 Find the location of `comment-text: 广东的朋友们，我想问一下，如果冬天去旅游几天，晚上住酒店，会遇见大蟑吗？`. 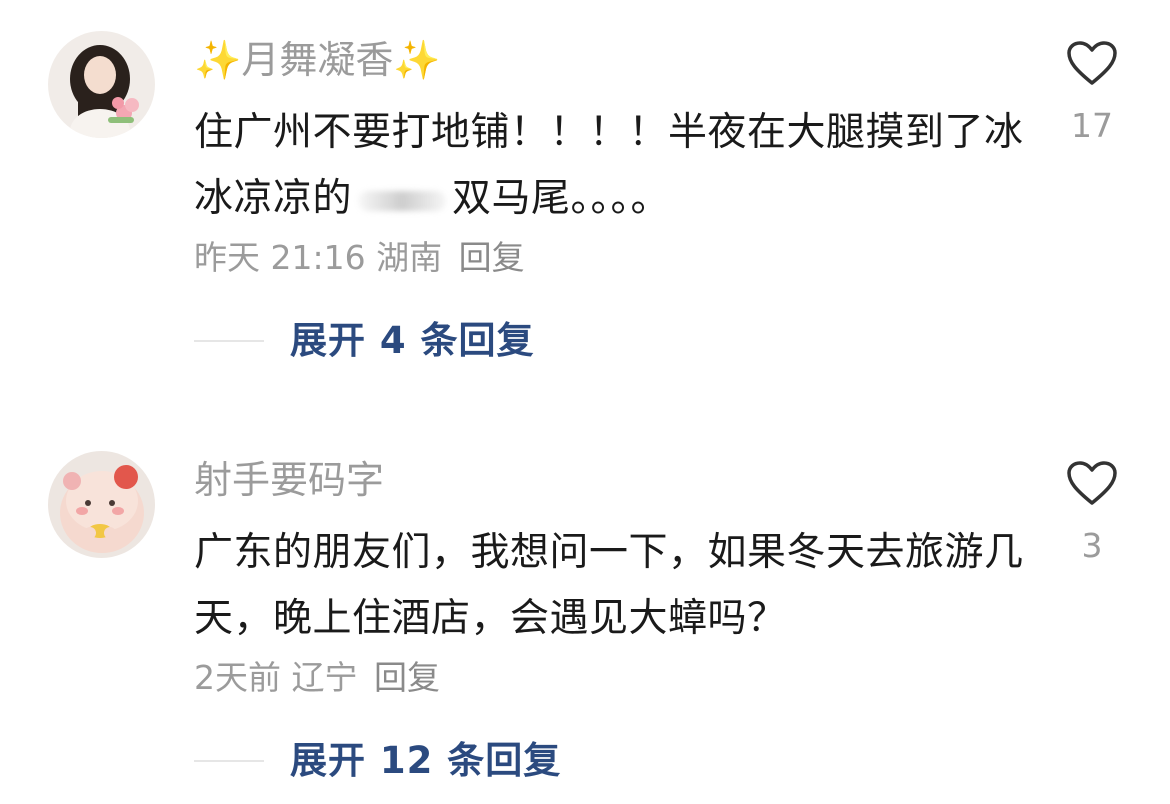

comment-text: 广东的朋友们，我想问一下，如果冬天去旅游几天，晚上住酒店，会遇见大蟑吗？ is located at coordinates (609, 585).